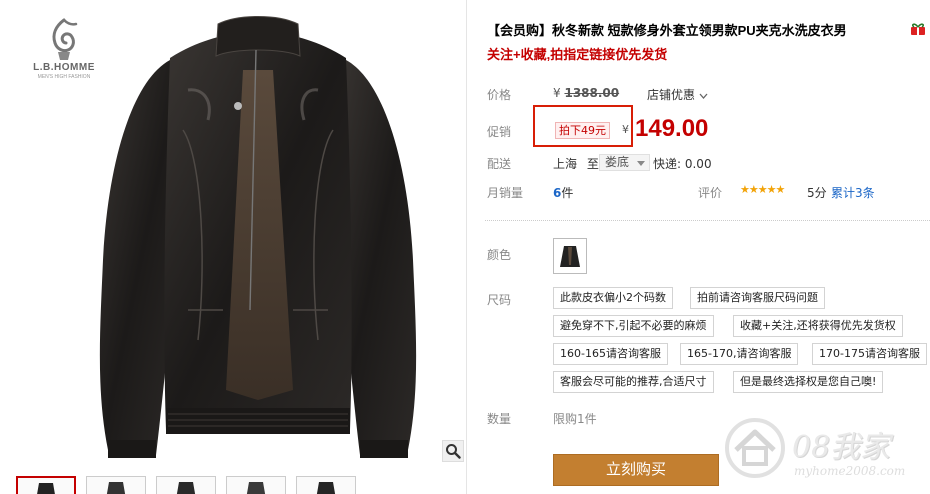  Describe the element at coordinates (613, 298) in the screenshot. I see `size-option: 此款皮衣偏小2个码数` at that location.